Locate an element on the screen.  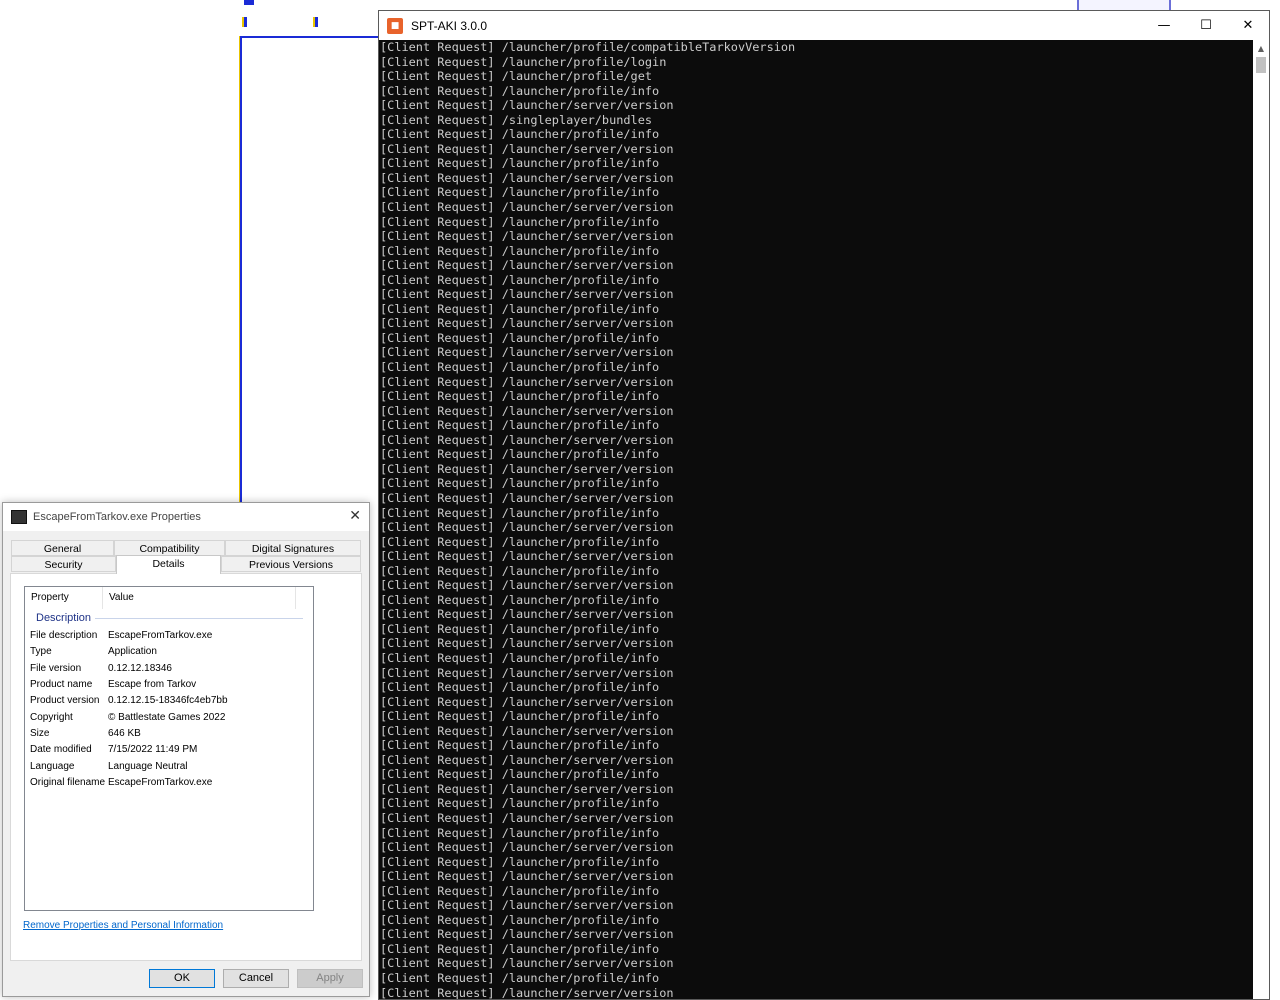
property-value: 646 KB is located at coordinates (124, 734).